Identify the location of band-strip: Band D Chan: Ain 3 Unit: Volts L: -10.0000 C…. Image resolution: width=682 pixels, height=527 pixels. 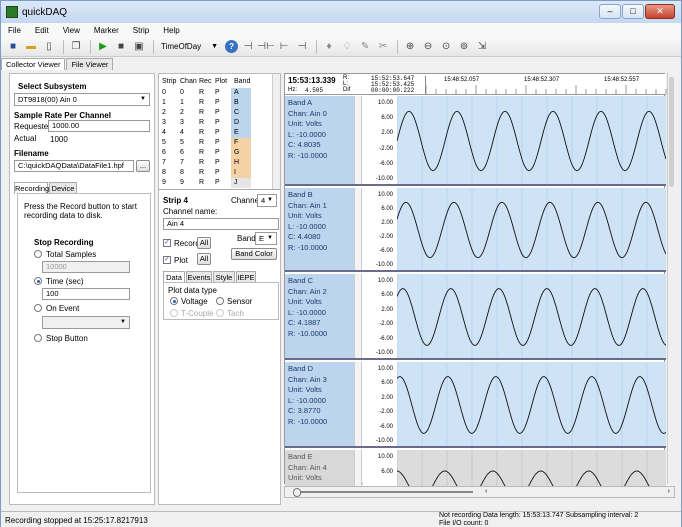
(475, 405).